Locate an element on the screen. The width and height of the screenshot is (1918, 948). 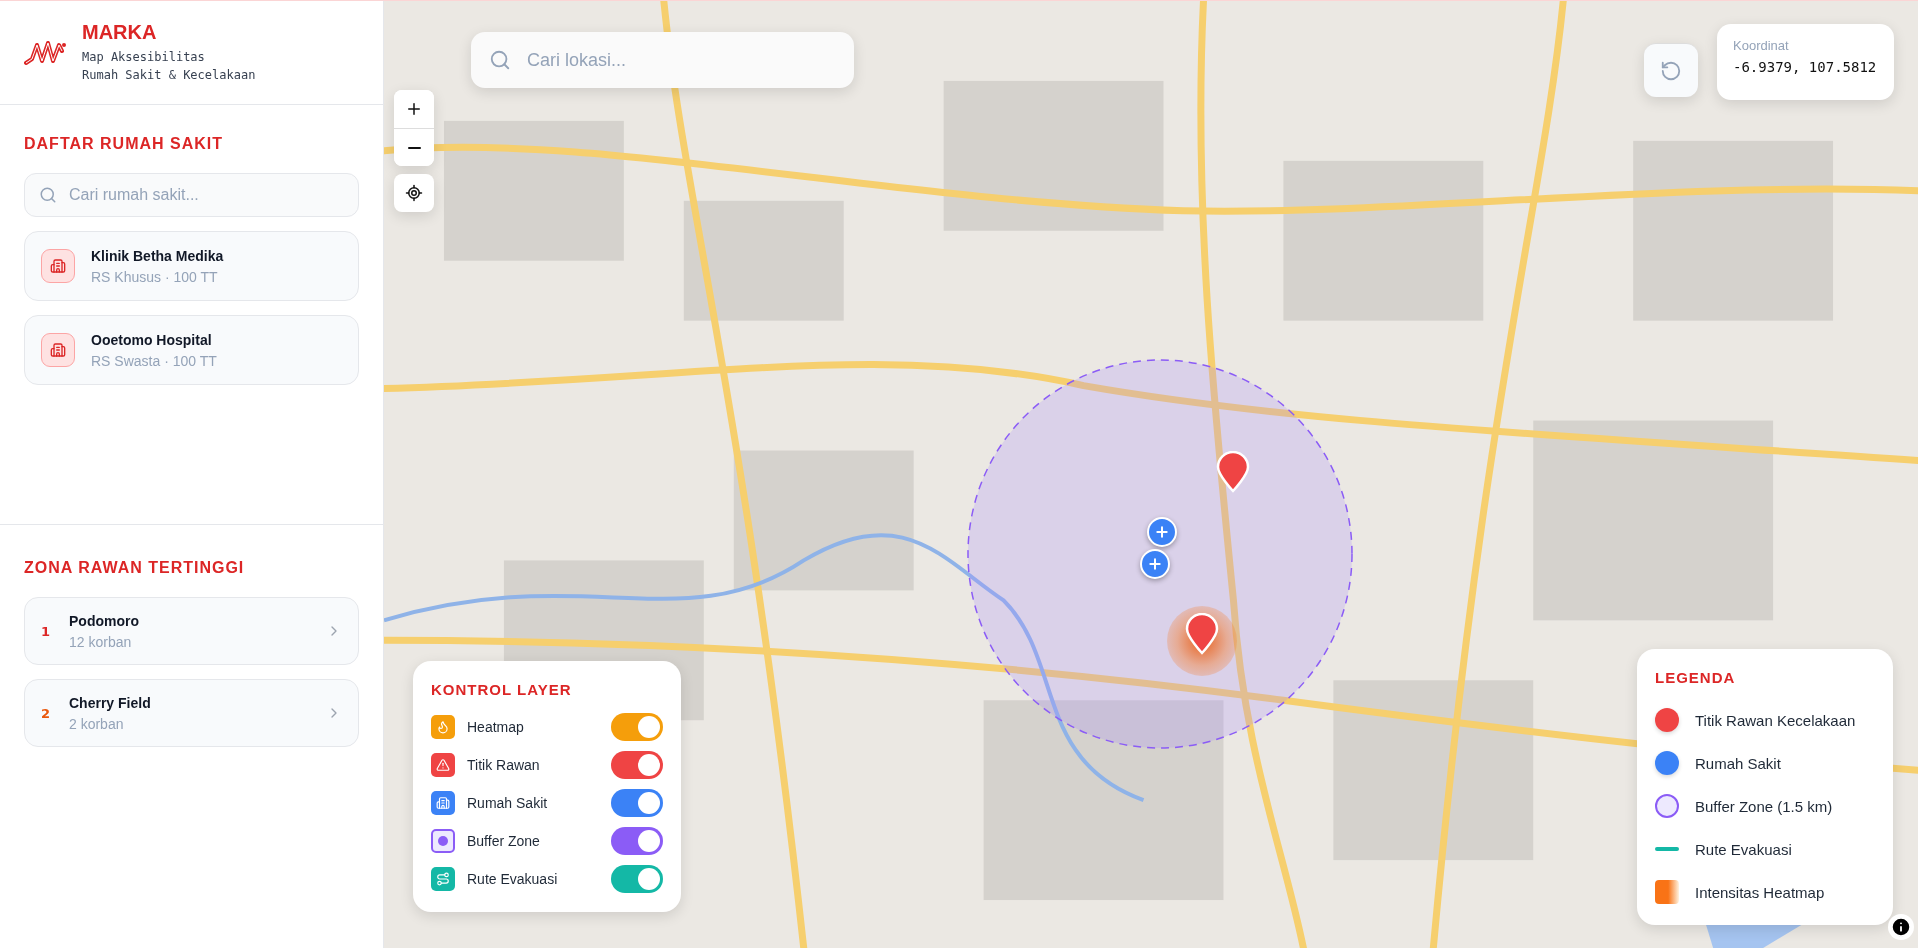
coordinates-value: -6.9379, 107.5812 is located at coordinates (1805, 67).